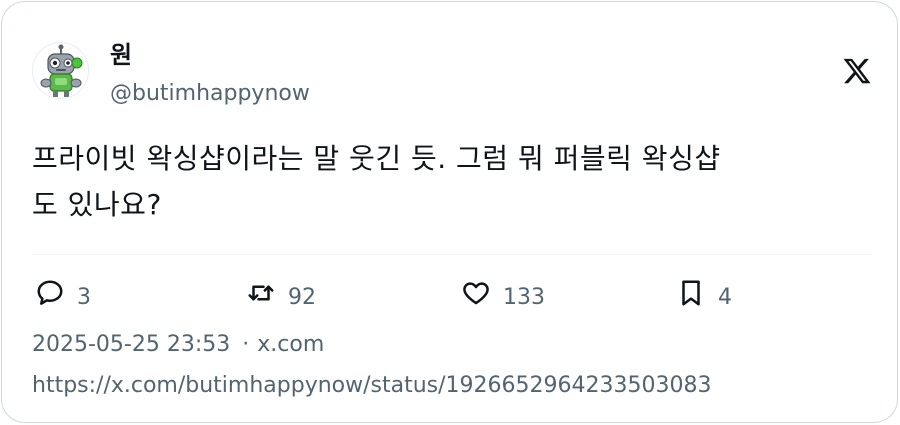  What do you see at coordinates (725, 297) in the screenshot?
I see `bookmark-count: 4` at bounding box center [725, 297].